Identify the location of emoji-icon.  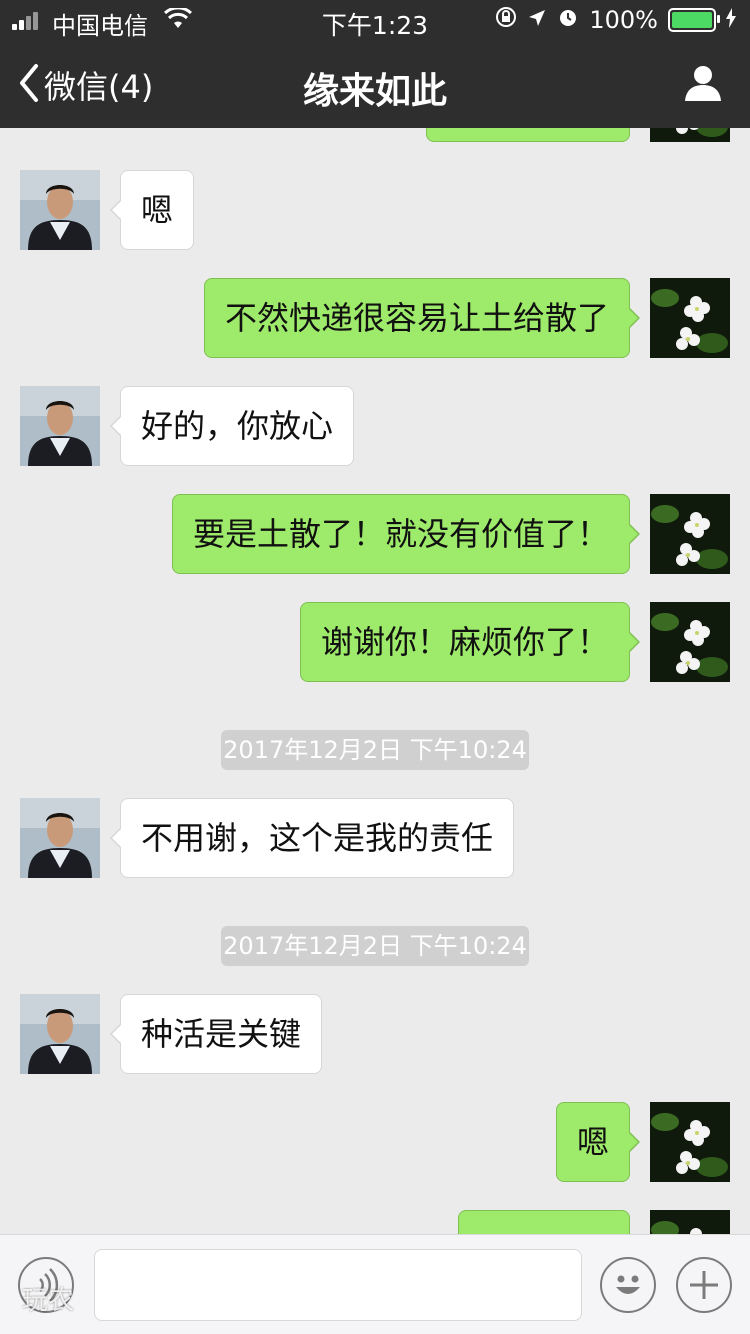
(628, 1295).